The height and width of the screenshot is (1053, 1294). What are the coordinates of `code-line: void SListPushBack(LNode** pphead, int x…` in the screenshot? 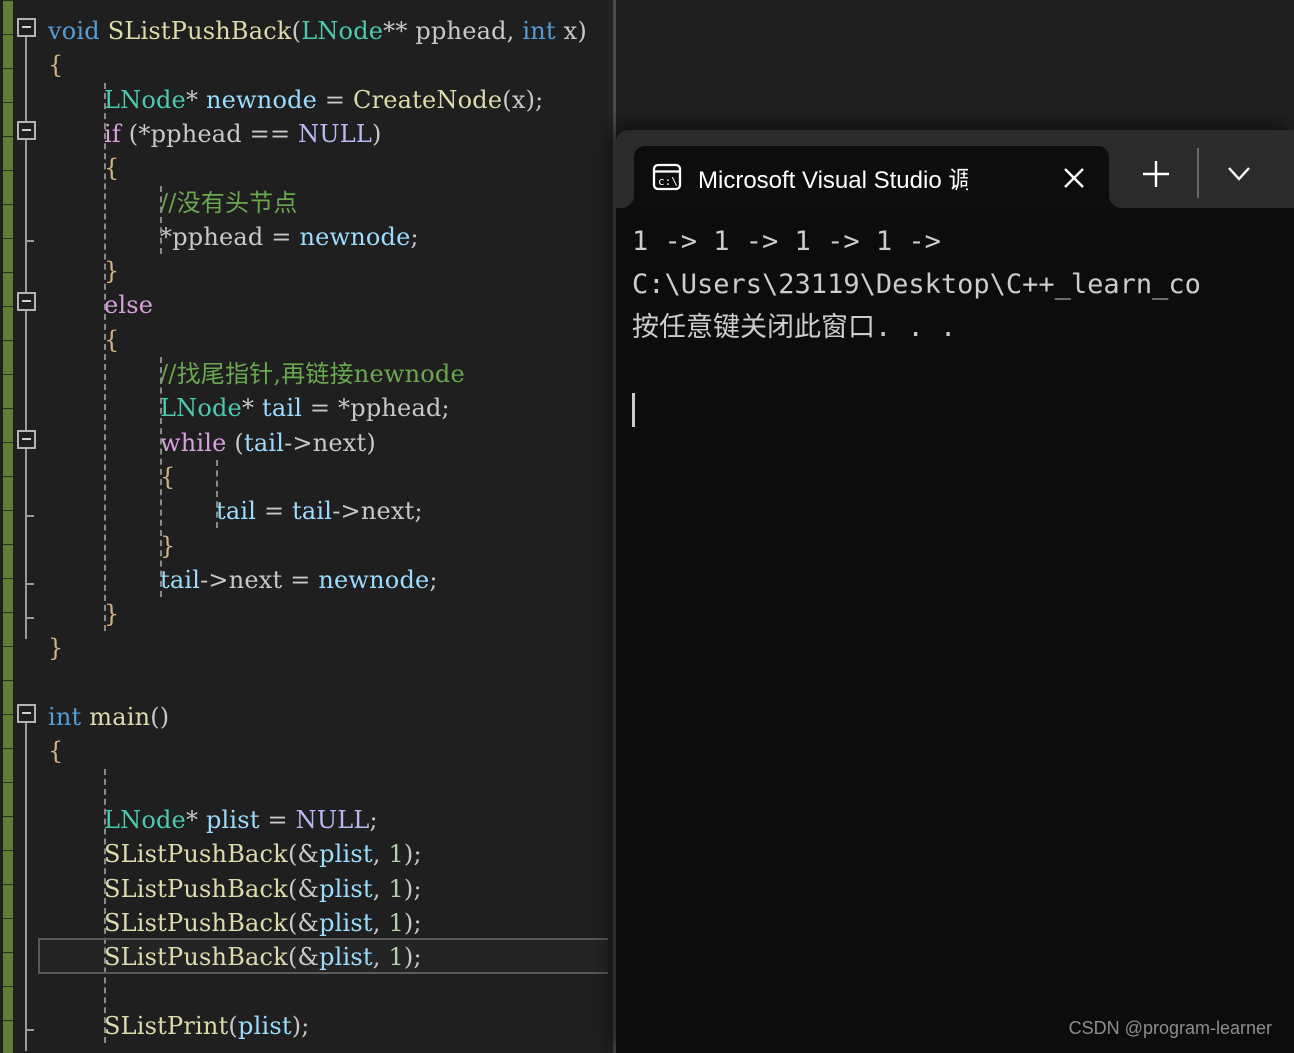 It's located at (313, 31).